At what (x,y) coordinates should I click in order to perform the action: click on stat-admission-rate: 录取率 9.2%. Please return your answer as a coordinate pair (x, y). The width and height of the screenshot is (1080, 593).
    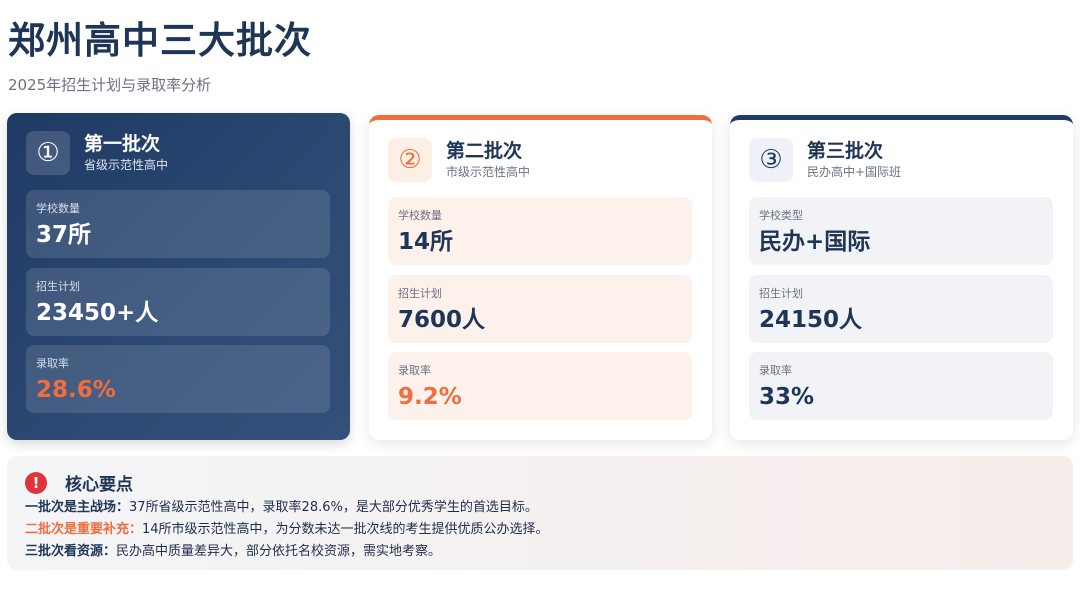
    Looking at the image, I should click on (540, 386).